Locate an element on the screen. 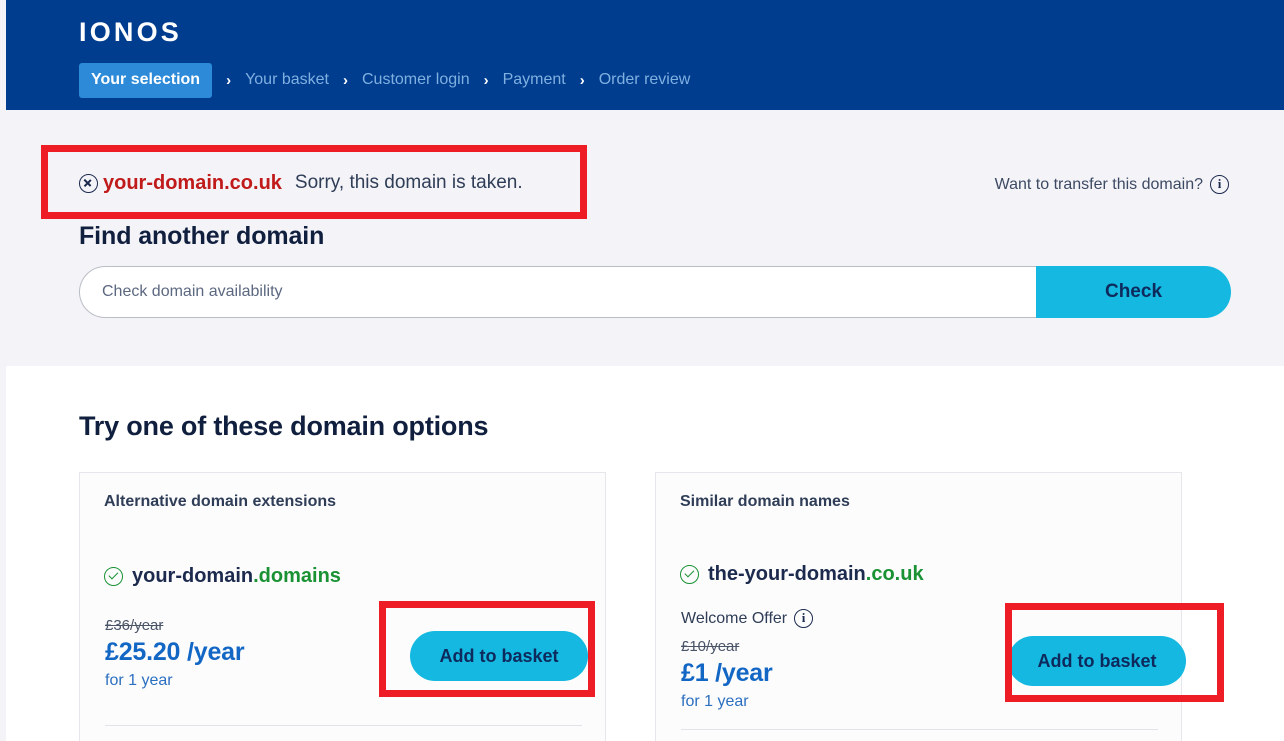 This screenshot has height=741, width=1284. card-domain-row: your-domain.domains is located at coordinates (222, 576).